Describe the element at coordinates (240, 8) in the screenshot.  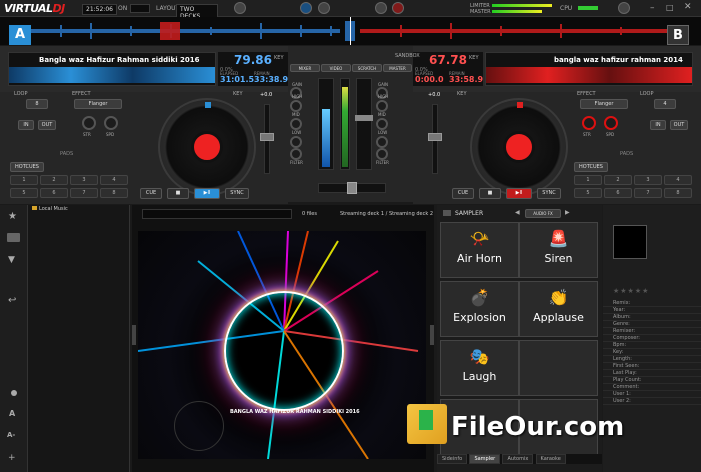
I see `settings-icon` at that location.